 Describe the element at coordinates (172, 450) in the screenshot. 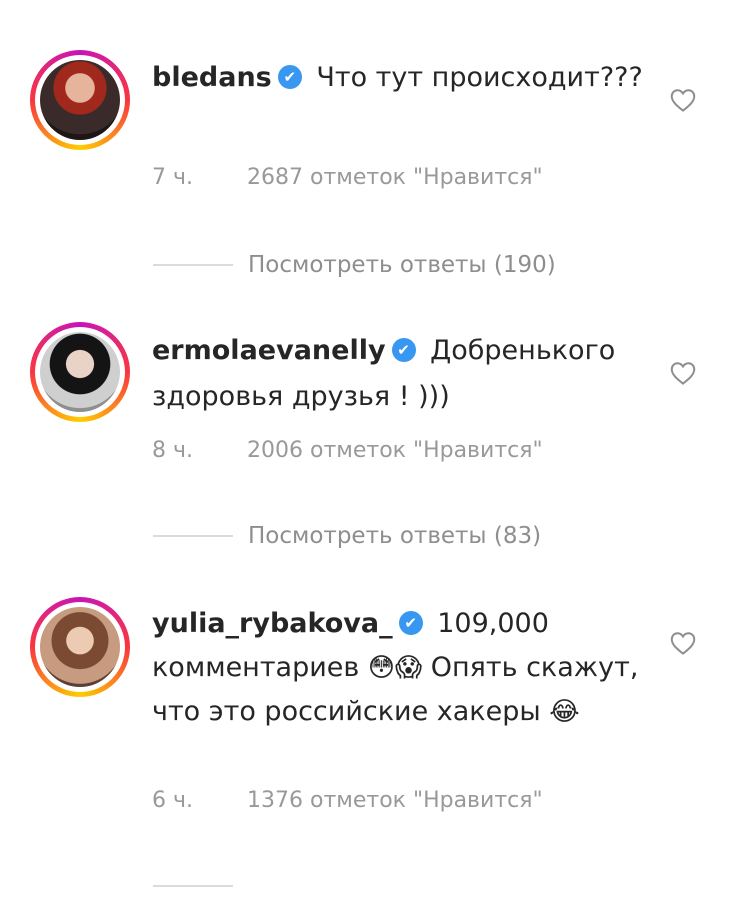

I see `comment-time: 8 ч.` at that location.